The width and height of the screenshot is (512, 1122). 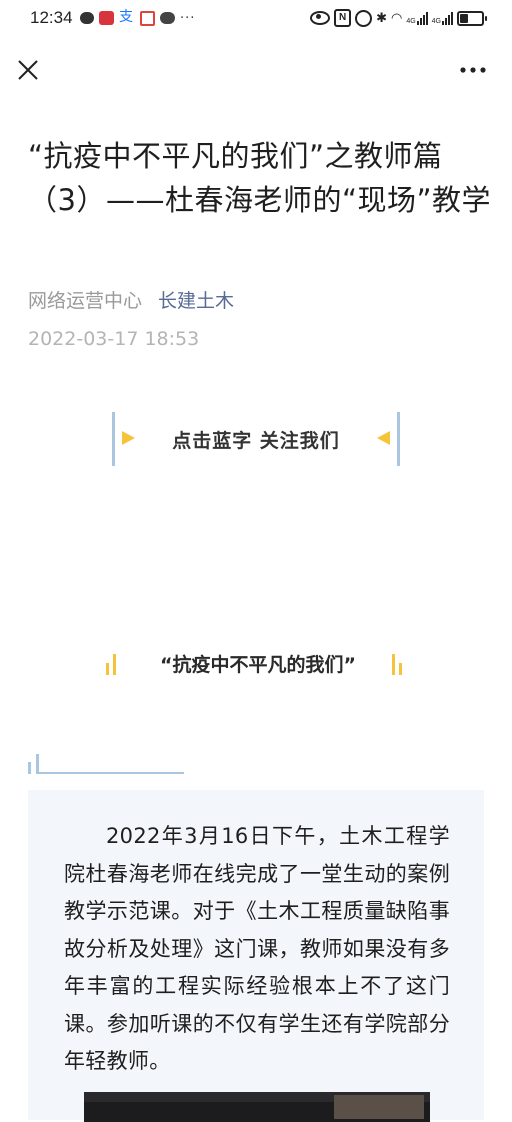 What do you see at coordinates (472, 18) in the screenshot?
I see `battery-icon` at bounding box center [472, 18].